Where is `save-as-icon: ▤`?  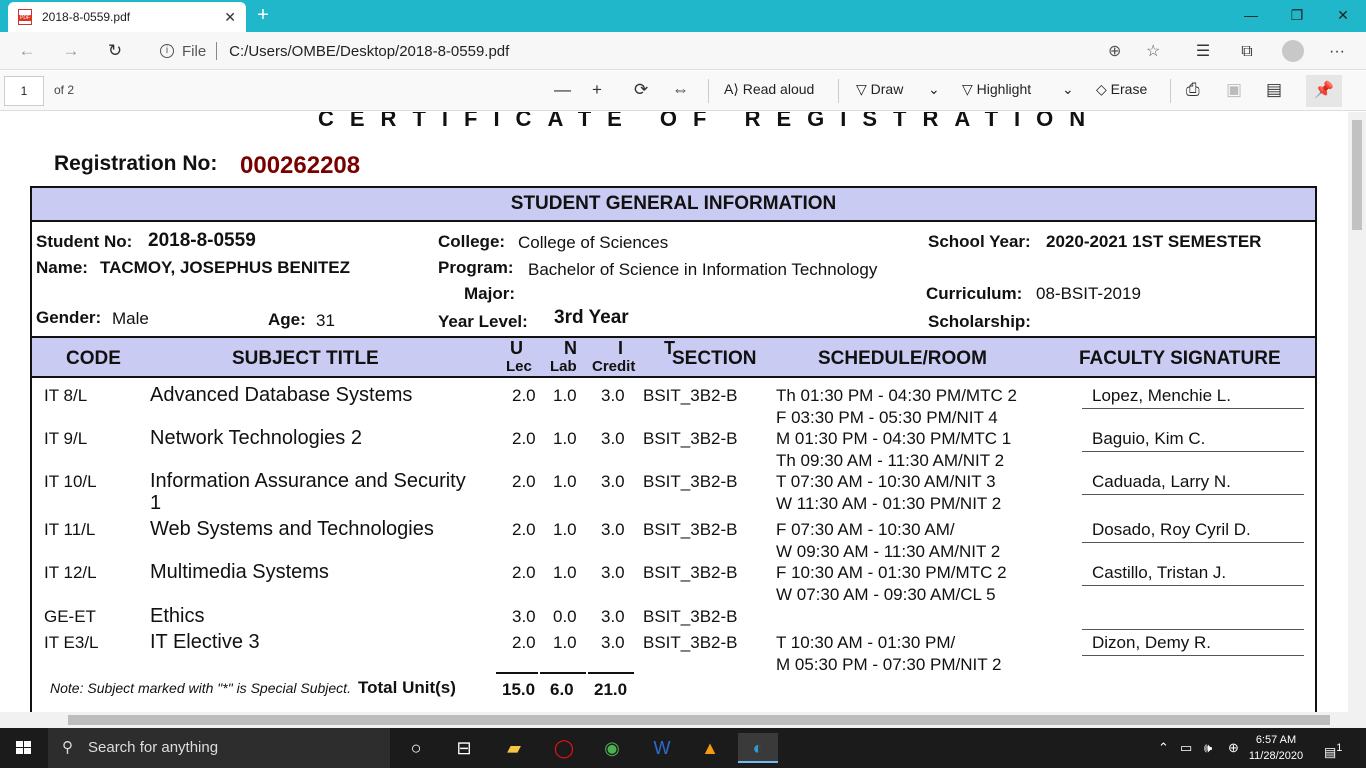 save-as-icon: ▤ is located at coordinates (1274, 90).